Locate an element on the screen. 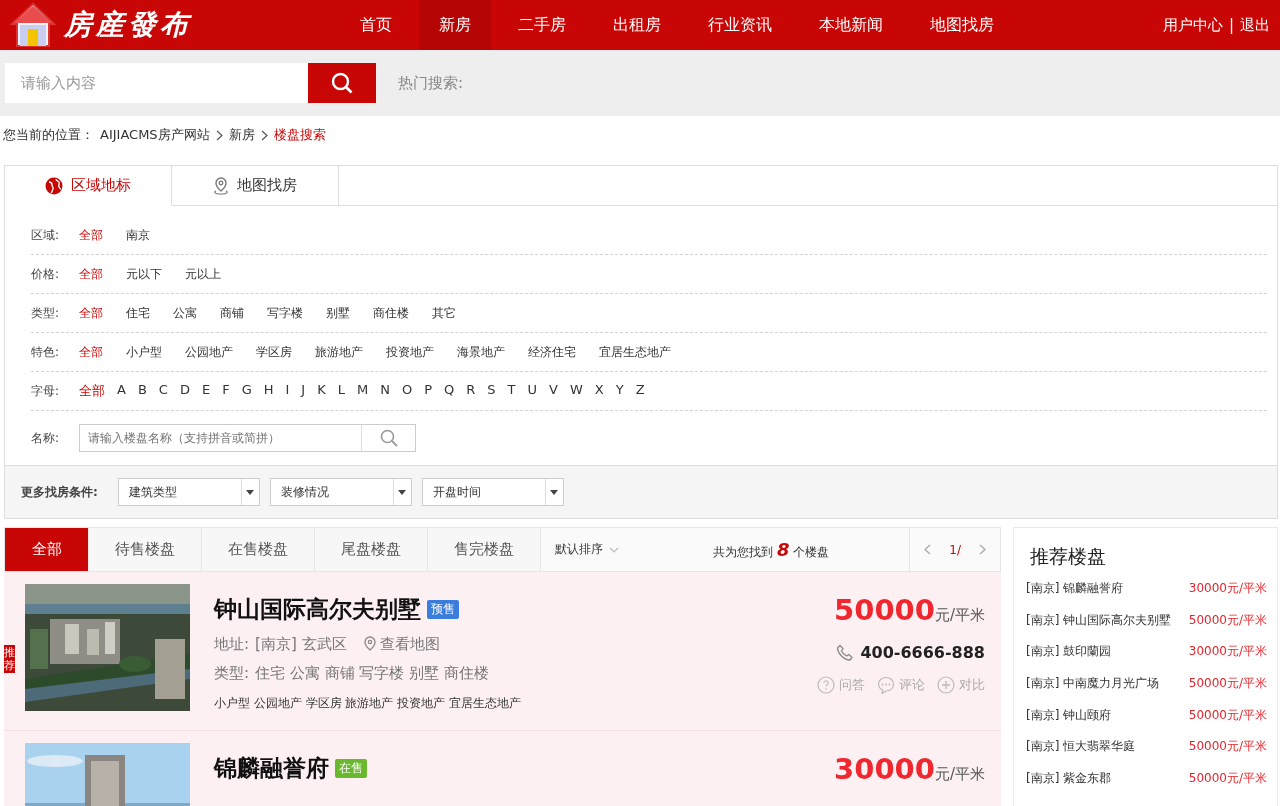 The width and height of the screenshot is (1280, 806). filter-option: U is located at coordinates (532, 391).